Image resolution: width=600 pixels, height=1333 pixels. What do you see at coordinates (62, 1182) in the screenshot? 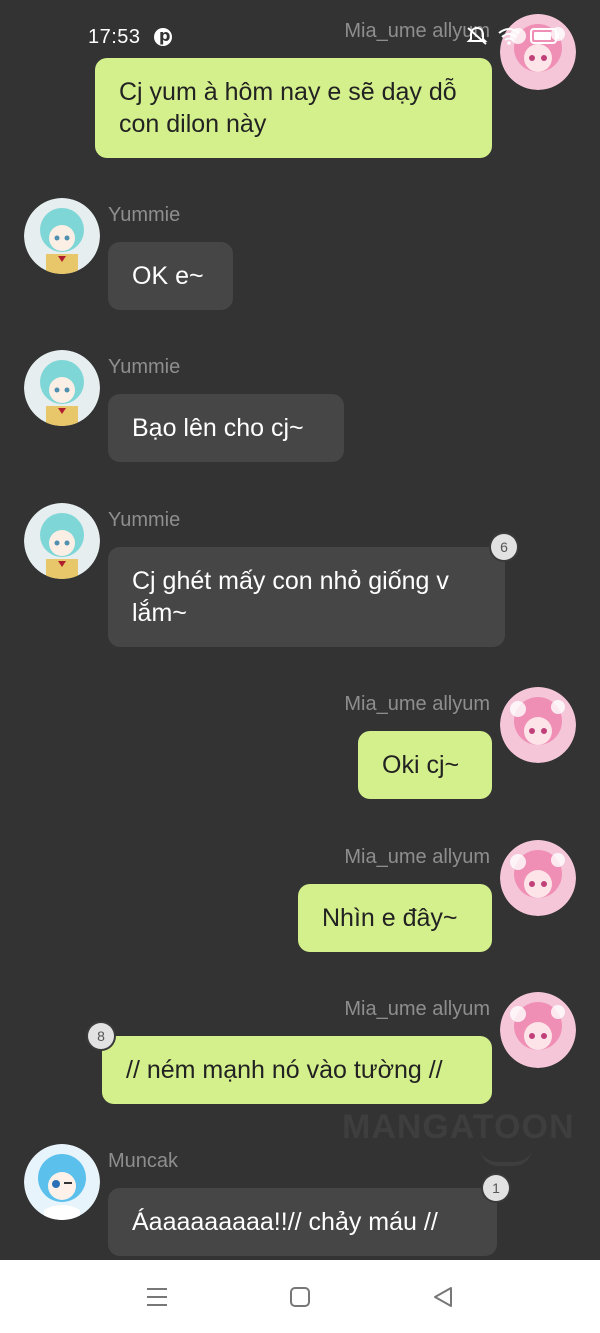
I see `avatar-muncak` at bounding box center [62, 1182].